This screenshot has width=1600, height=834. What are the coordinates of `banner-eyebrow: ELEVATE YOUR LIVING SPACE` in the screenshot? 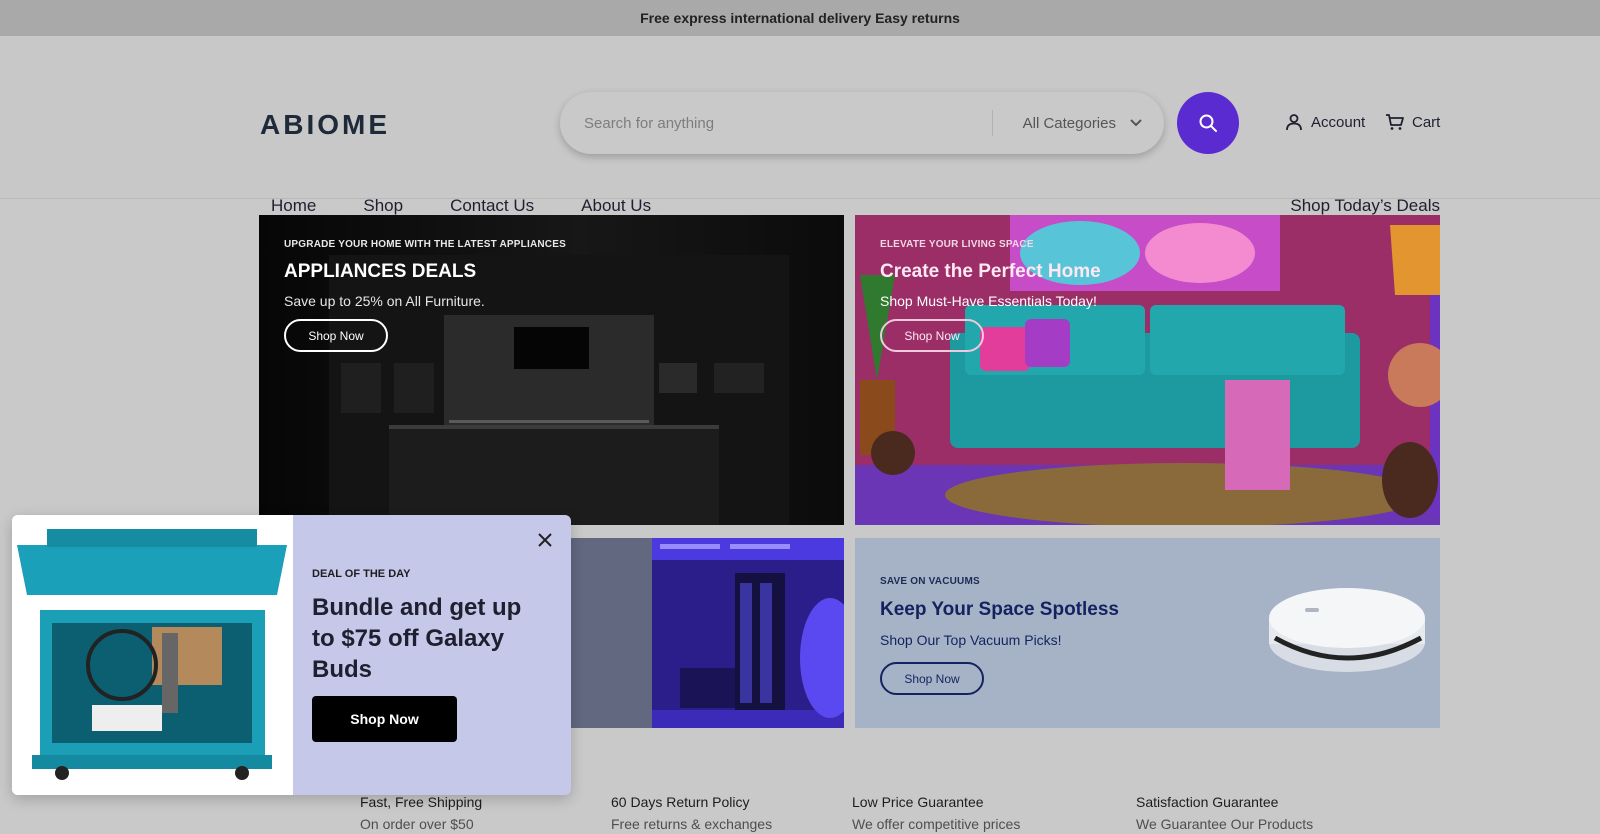 It's located at (957, 244).